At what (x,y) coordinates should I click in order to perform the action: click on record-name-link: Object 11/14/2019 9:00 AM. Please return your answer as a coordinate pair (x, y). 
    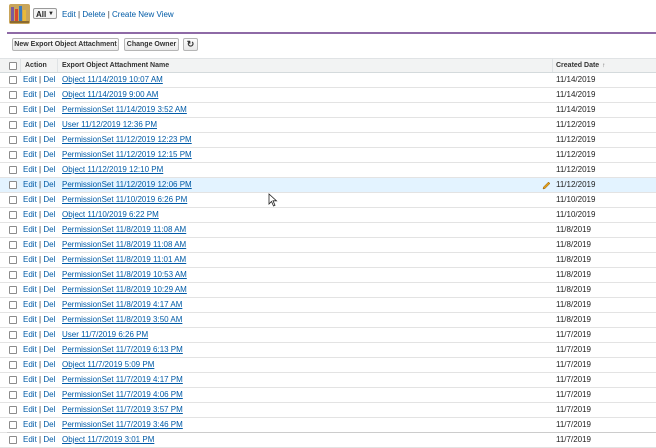
    Looking at the image, I should click on (110, 95).